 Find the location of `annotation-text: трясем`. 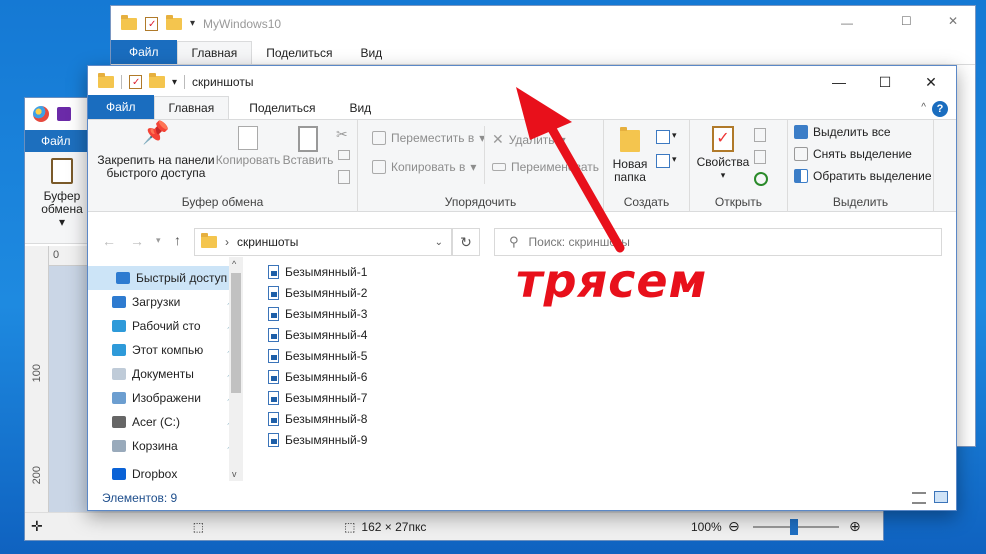

annotation-text: трясем is located at coordinates (612, 281).